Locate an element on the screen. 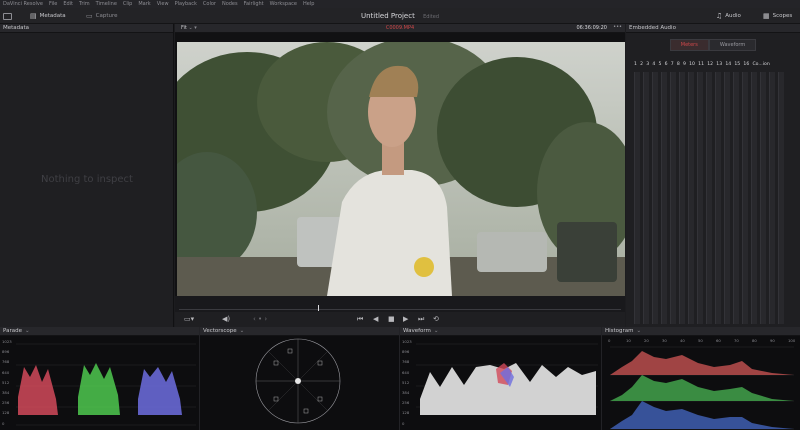  menu-item-nodes: Nodes is located at coordinates (230, 4).